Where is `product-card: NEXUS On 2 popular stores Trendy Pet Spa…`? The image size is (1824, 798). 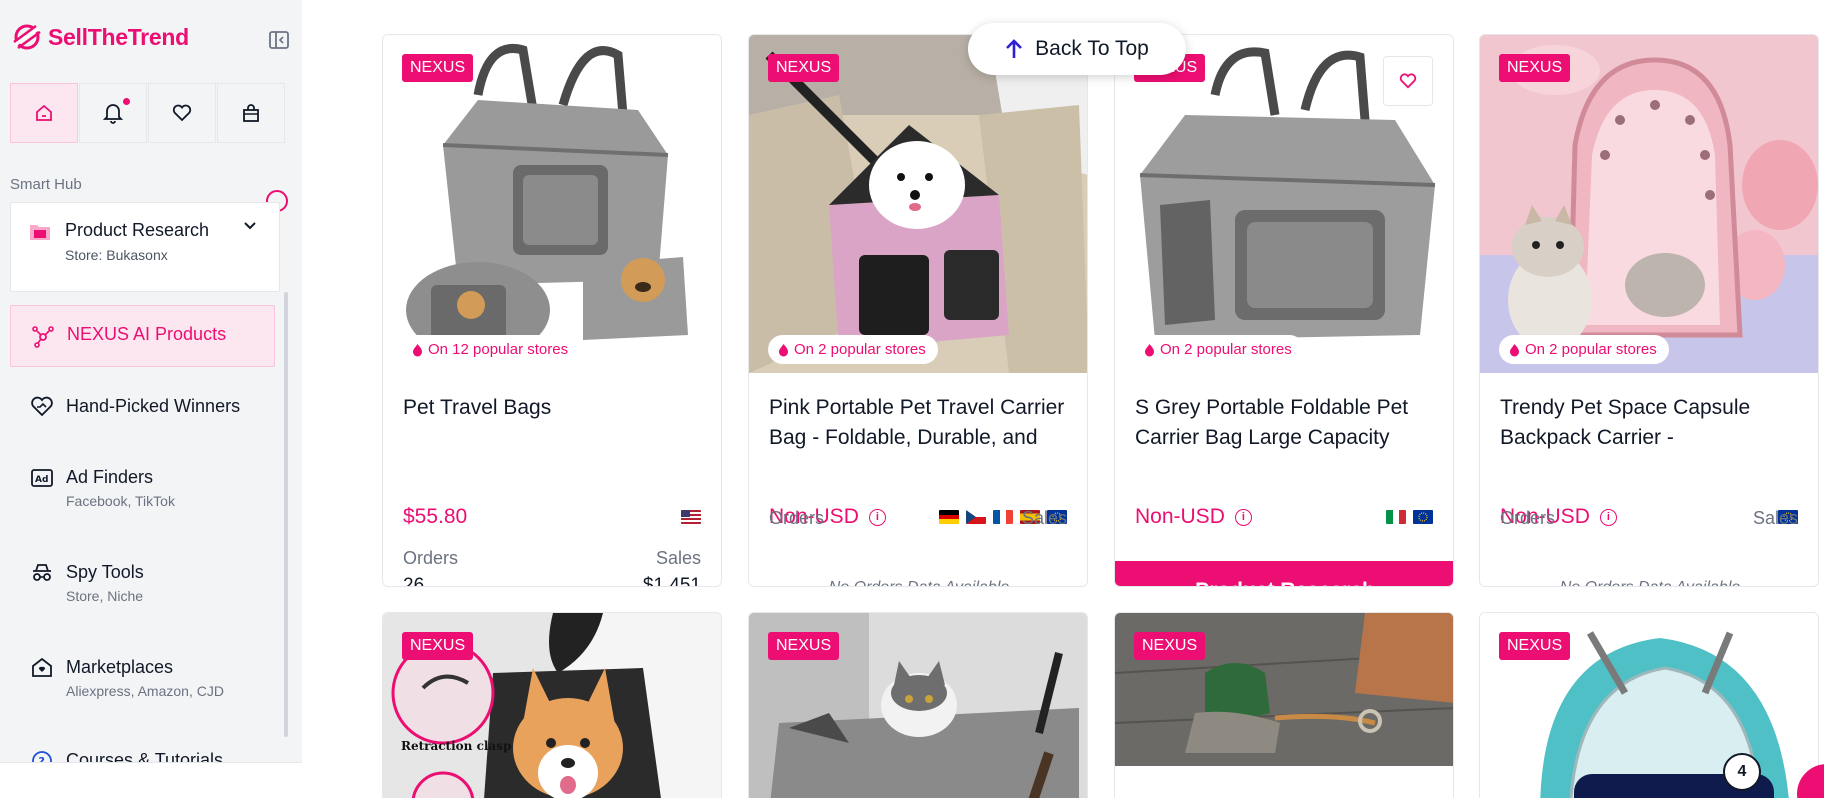 product-card: NEXUS On 2 popular stores Trendy Pet Spa… is located at coordinates (1649, 310).